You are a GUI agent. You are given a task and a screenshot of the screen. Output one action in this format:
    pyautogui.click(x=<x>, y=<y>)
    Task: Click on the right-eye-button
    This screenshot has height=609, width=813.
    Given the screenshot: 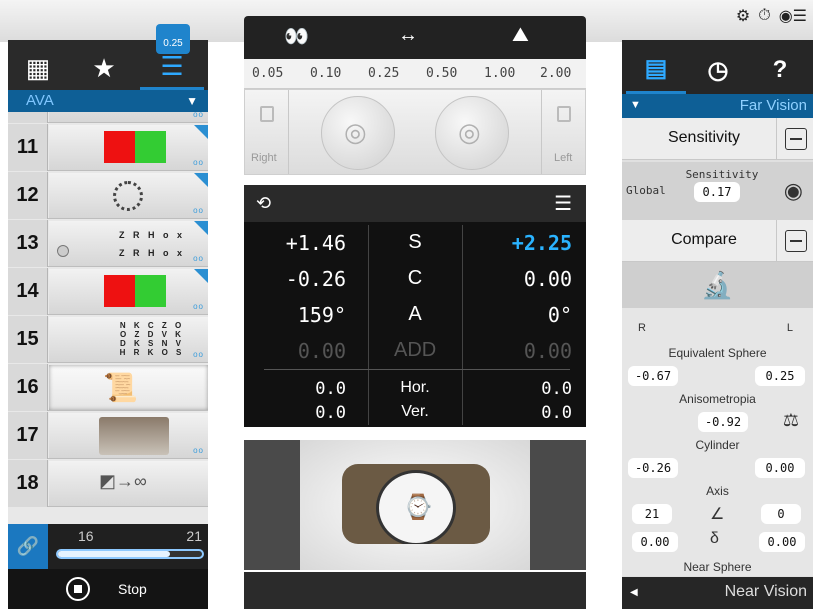 What is the action you would take?
    pyautogui.click(x=358, y=133)
    